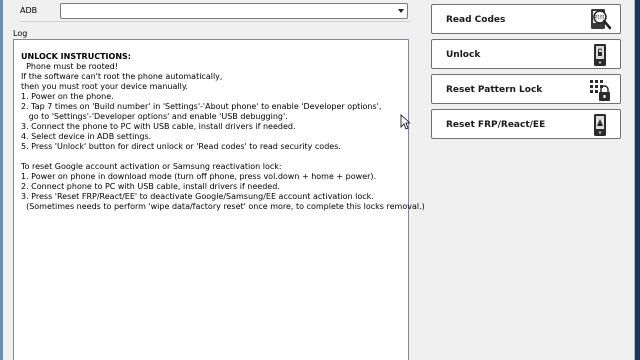 This screenshot has width=640, height=360. Describe the element at coordinates (86, 136) in the screenshot. I see `log-line: 4. Select device in ADB settings.` at that location.